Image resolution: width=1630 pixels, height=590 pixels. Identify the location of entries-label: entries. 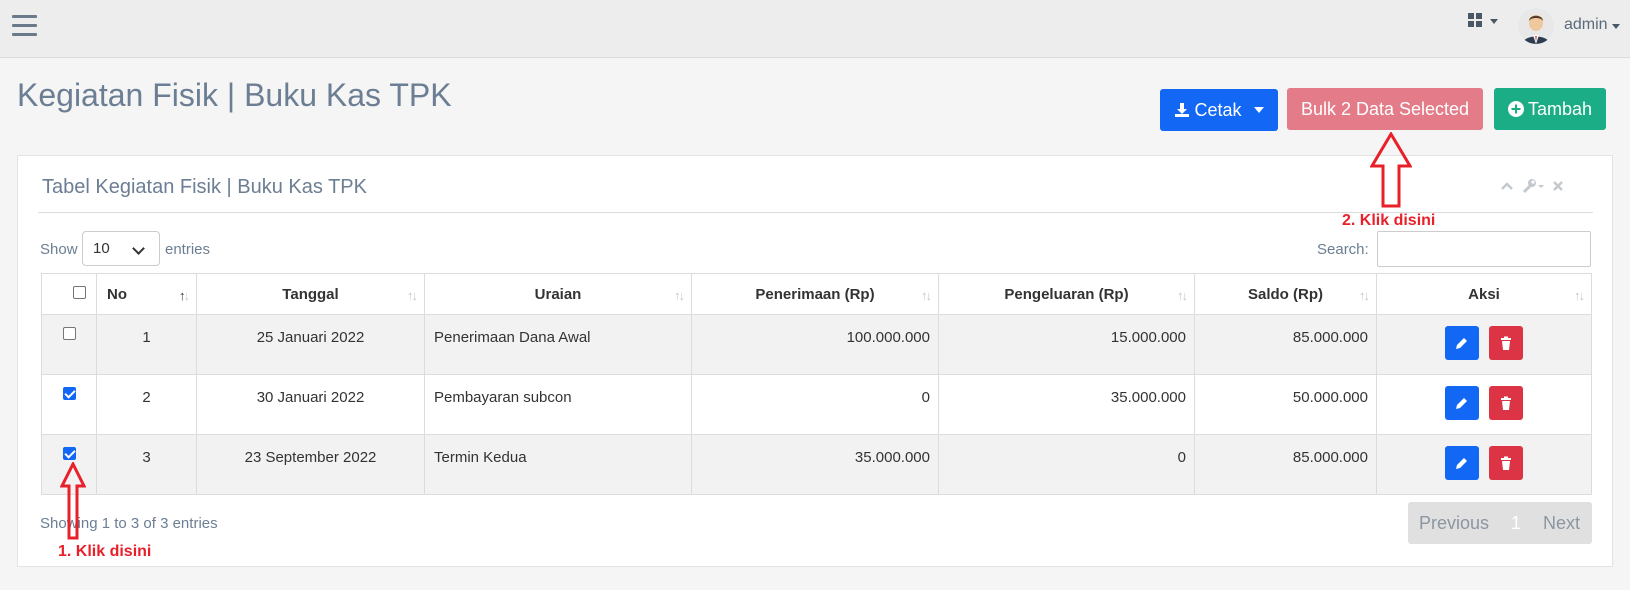
(188, 249).